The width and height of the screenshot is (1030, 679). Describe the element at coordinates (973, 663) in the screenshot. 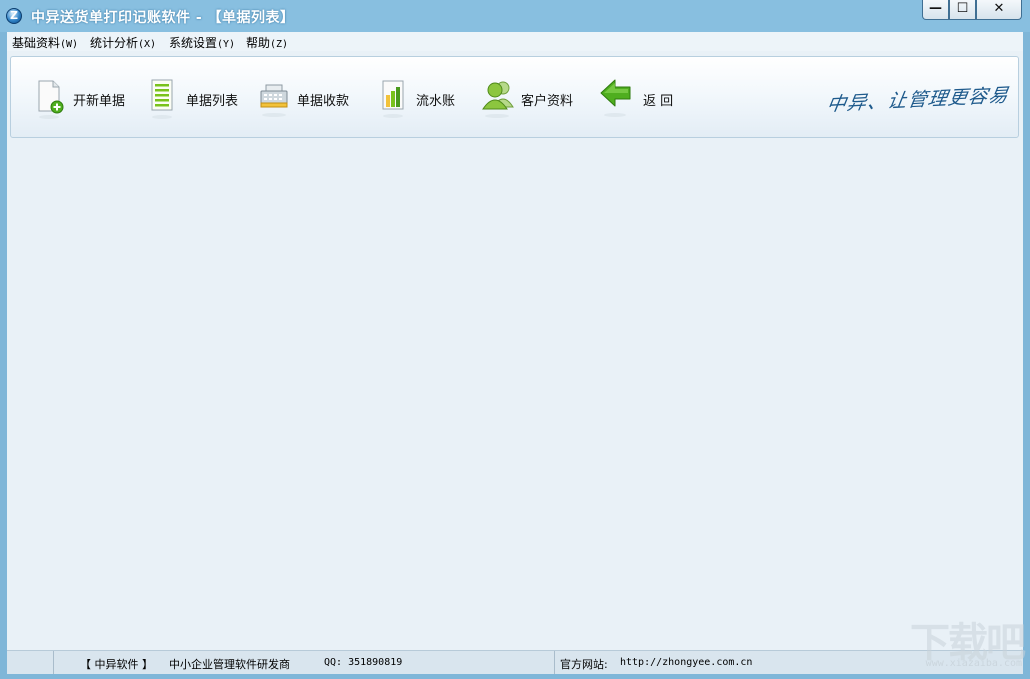

I see `watermark-url: www.xiazaiba.com` at that location.